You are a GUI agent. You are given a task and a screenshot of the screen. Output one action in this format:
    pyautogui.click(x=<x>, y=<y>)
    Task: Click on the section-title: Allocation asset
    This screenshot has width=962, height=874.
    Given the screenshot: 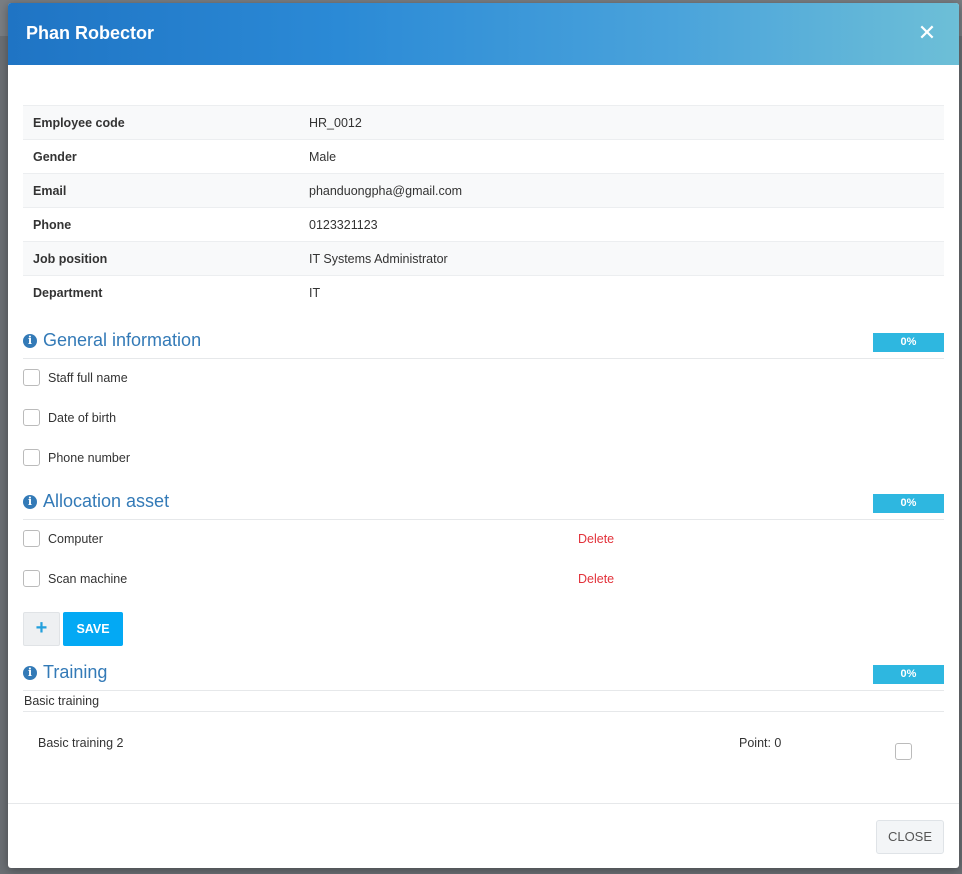 What is the action you would take?
    pyautogui.click(x=106, y=500)
    